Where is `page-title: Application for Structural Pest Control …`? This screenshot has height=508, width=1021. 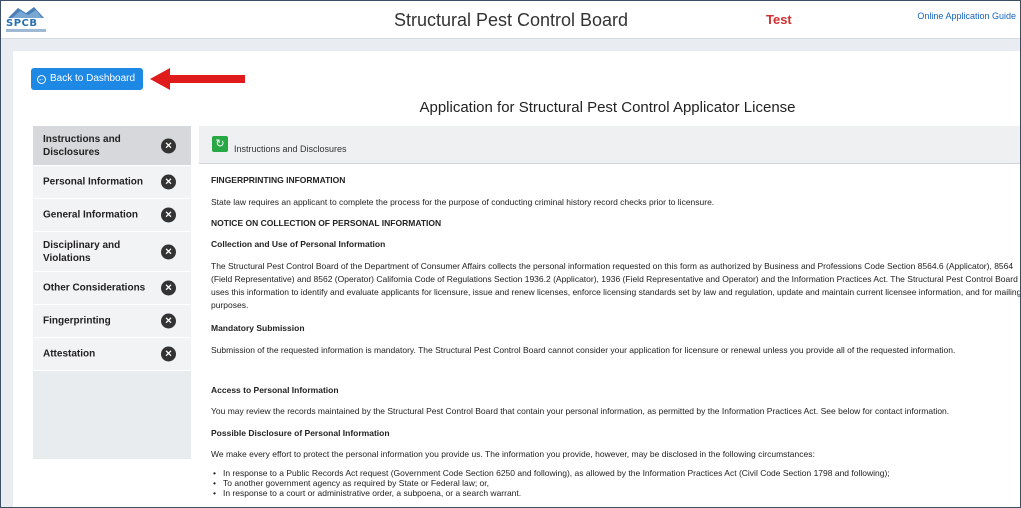 page-title: Application for Structural Pest Control … is located at coordinates (607, 107).